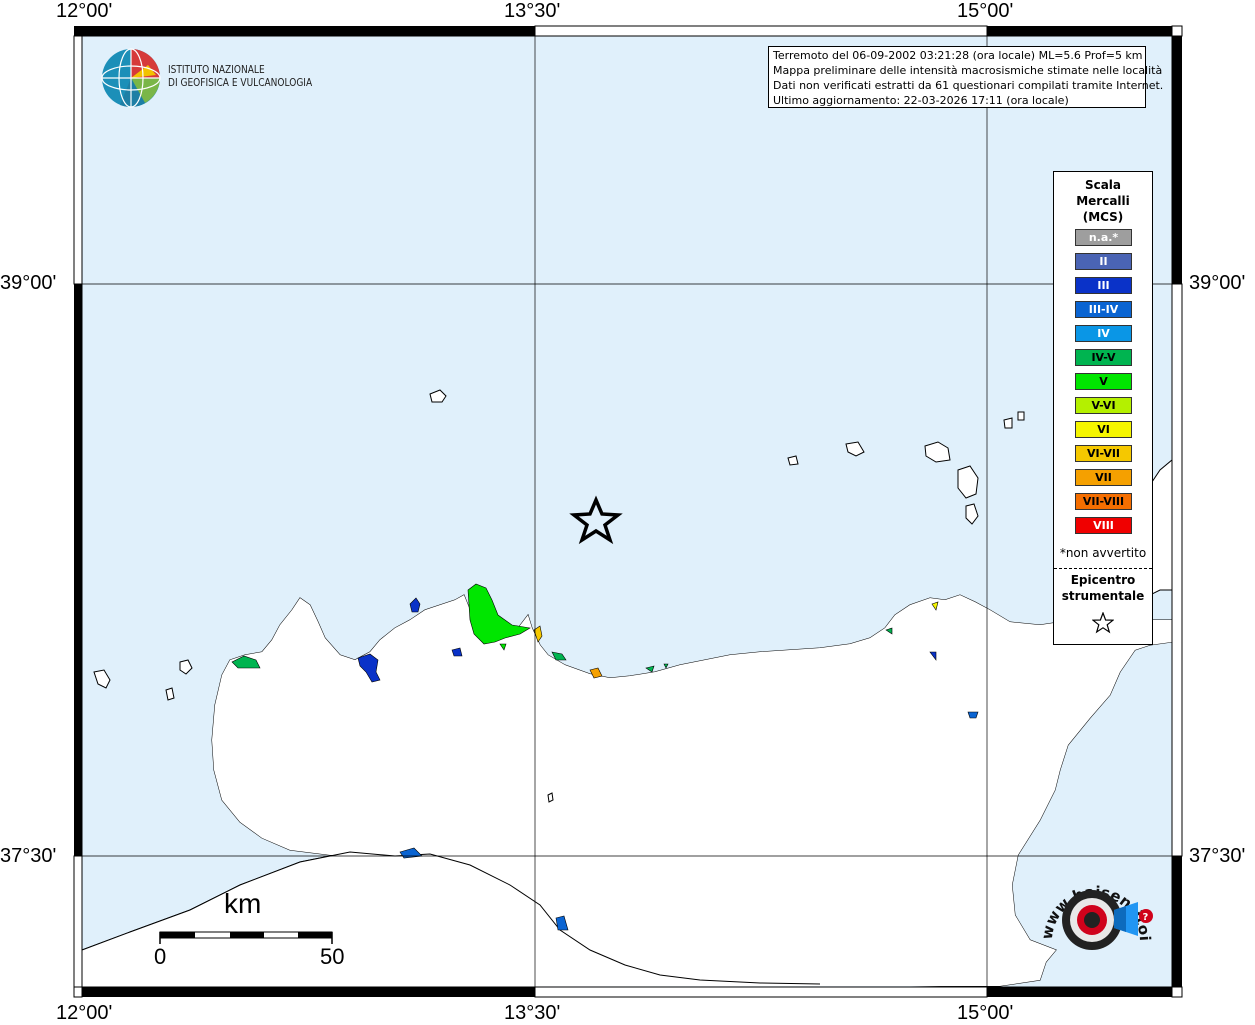  What do you see at coordinates (1103, 580) in the screenshot?
I see `legend-epicenter-line1: Epicentro` at bounding box center [1103, 580].